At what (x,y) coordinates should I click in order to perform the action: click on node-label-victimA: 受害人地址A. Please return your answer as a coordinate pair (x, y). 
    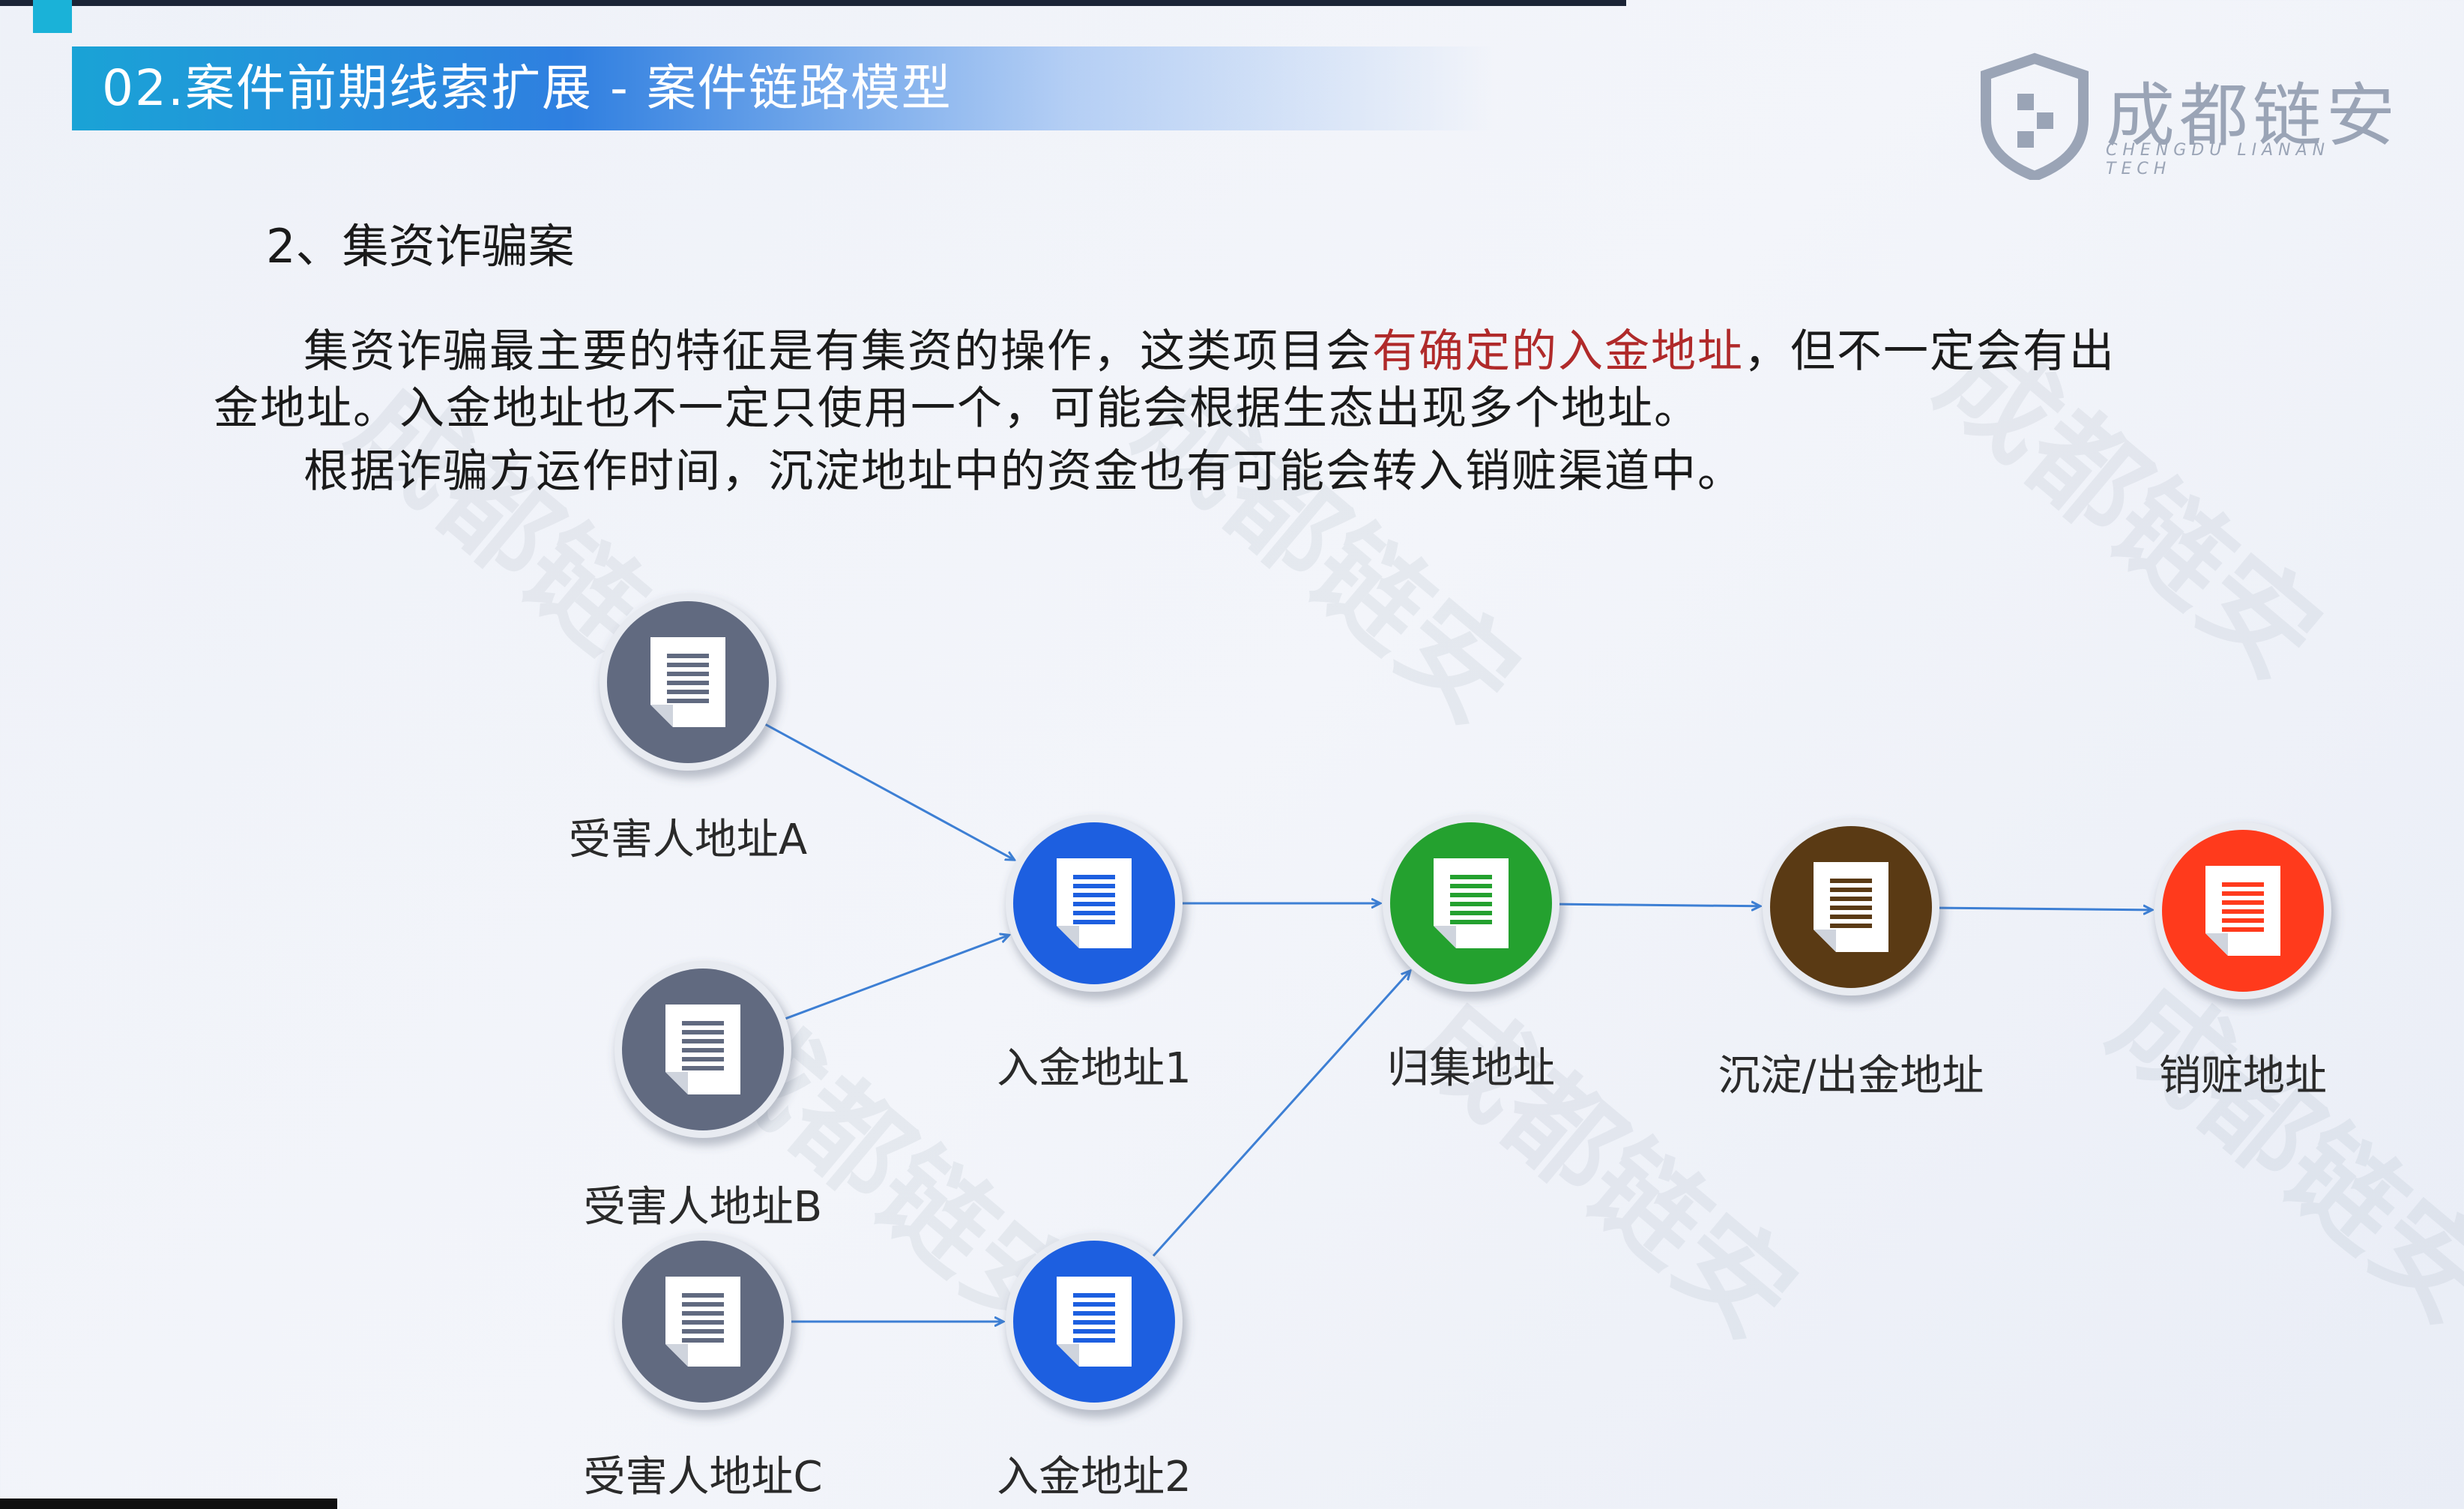
    Looking at the image, I should click on (688, 840).